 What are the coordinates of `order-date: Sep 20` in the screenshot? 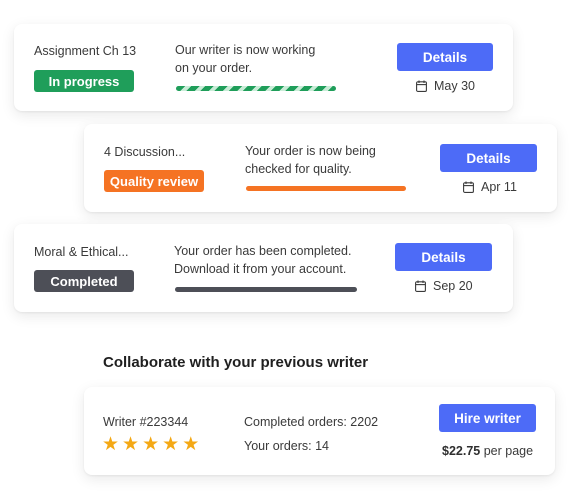 It's located at (444, 286).